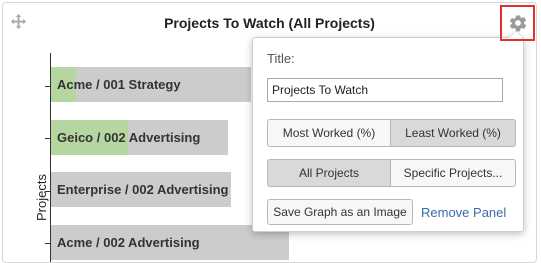  I want to click on bar-label: Acme / 002 Advertising, so click(128, 242).